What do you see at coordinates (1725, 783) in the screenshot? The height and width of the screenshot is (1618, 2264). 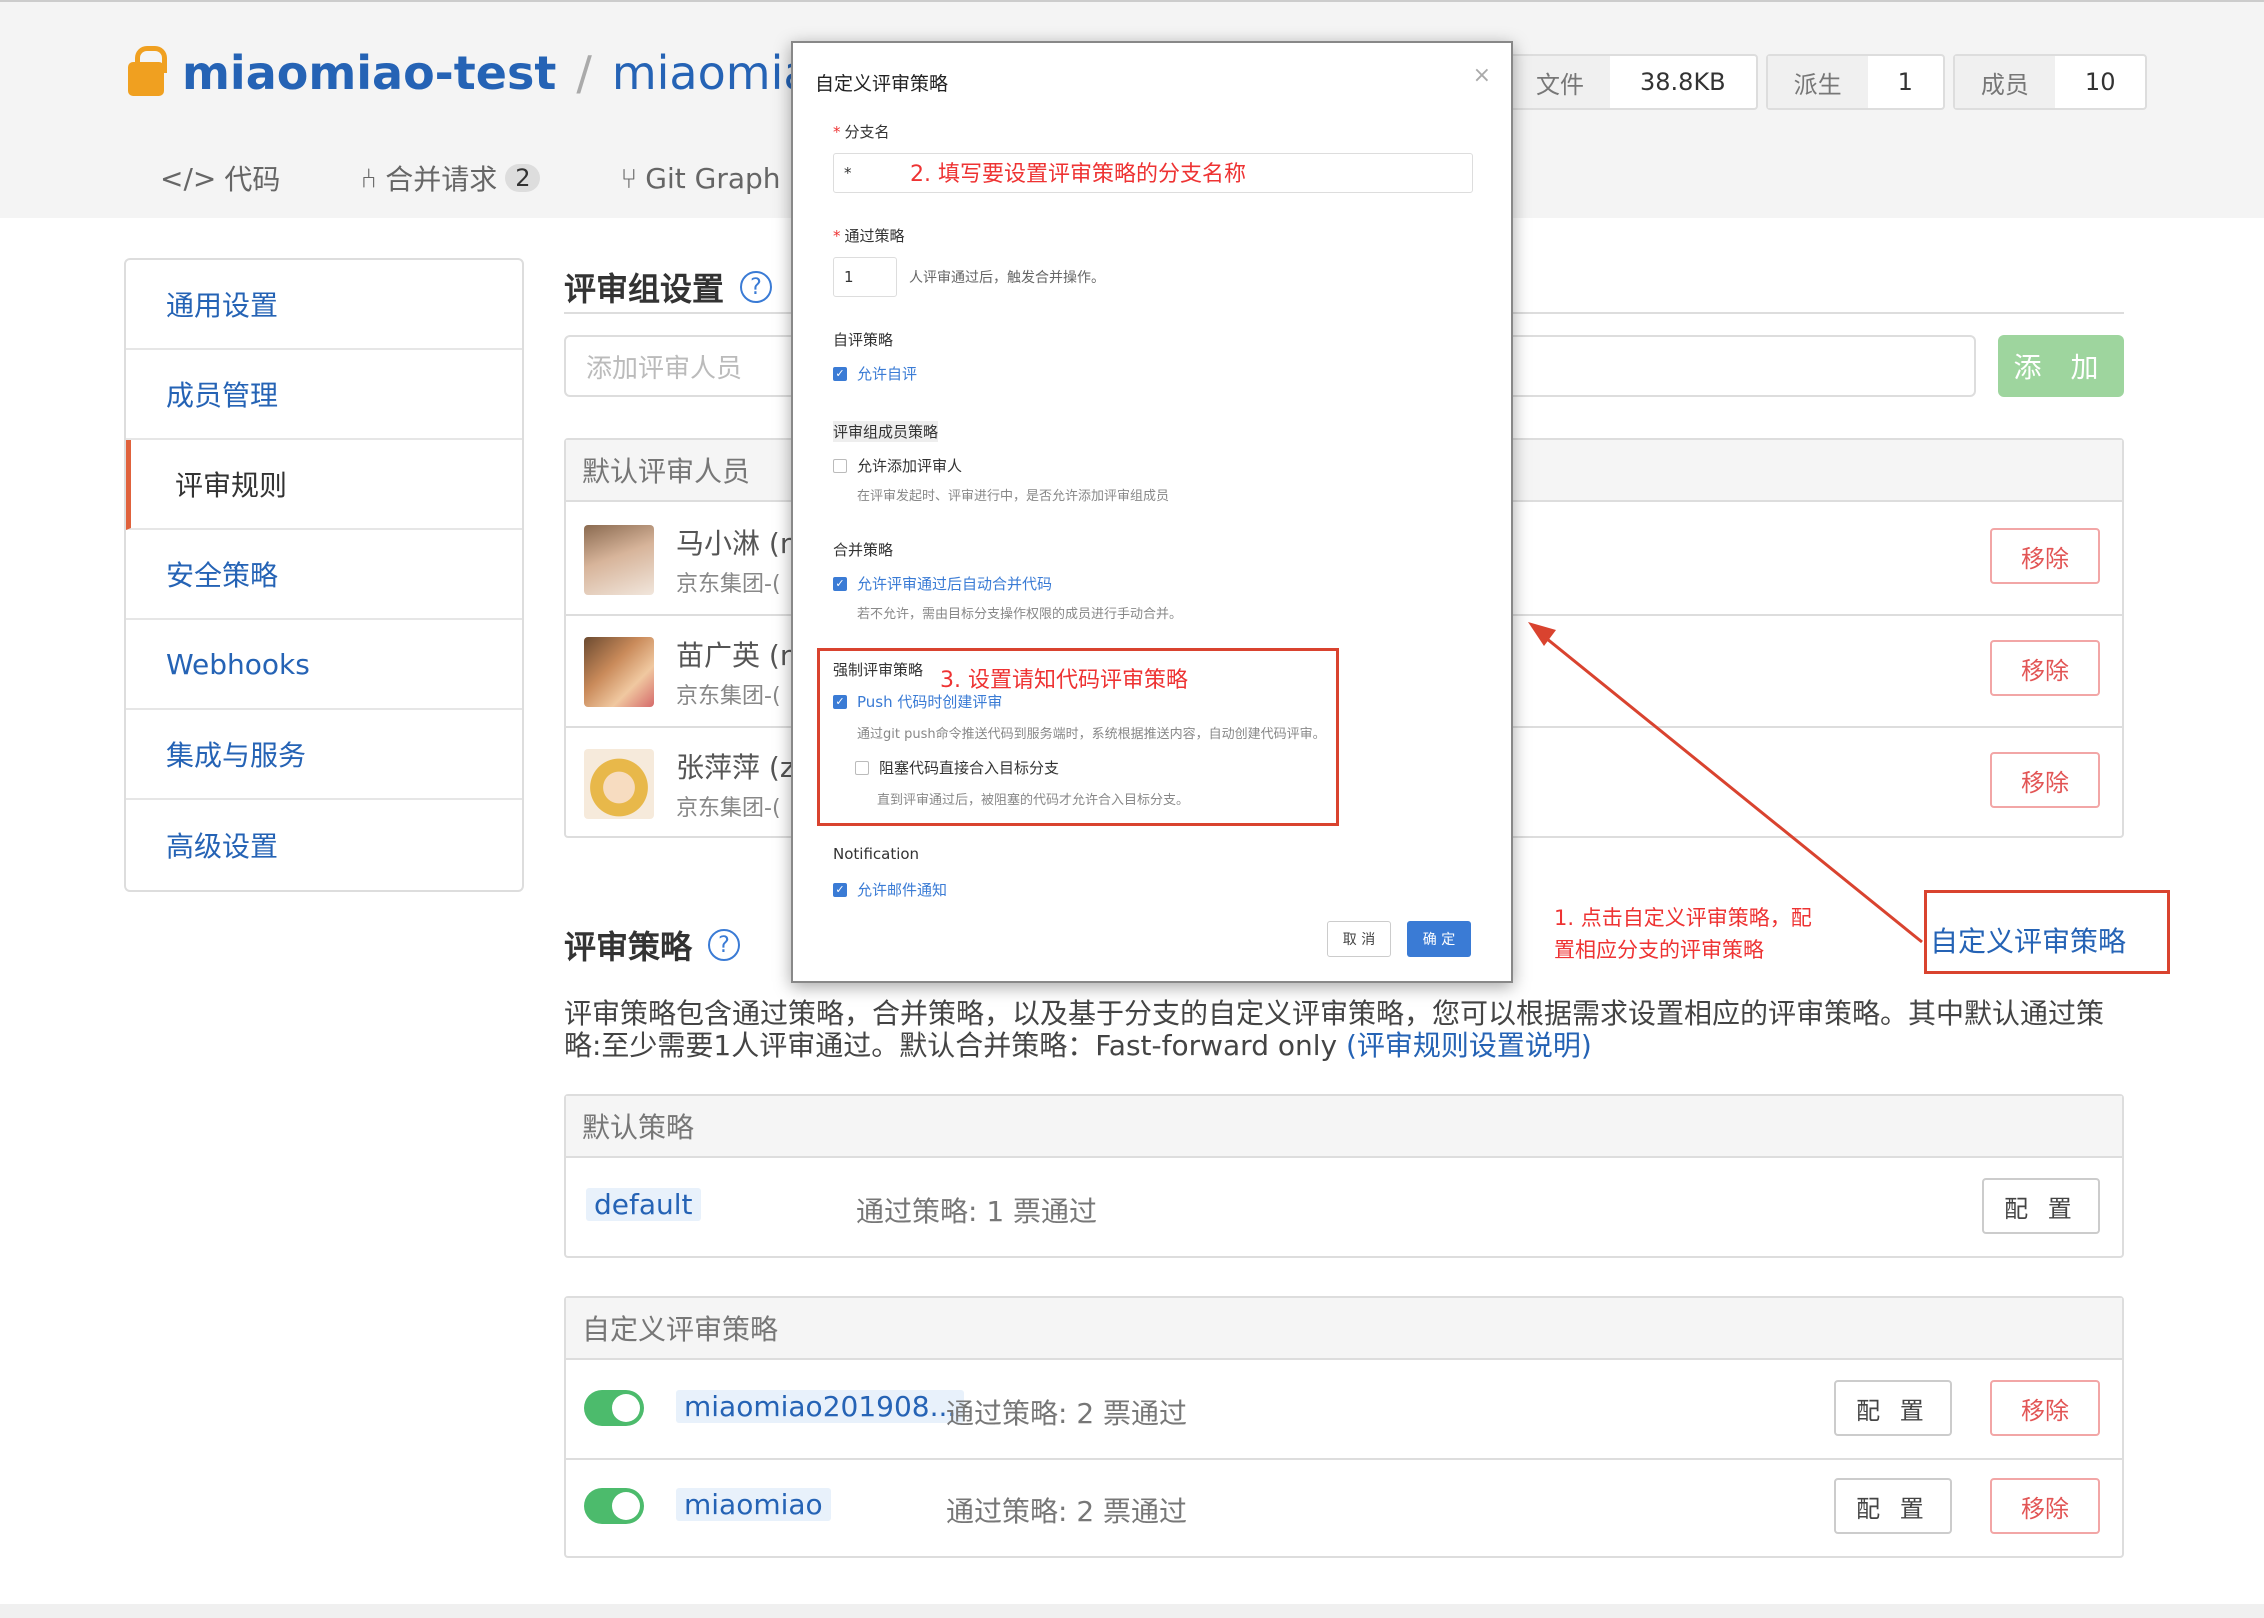 I see `annotation-arrow` at bounding box center [1725, 783].